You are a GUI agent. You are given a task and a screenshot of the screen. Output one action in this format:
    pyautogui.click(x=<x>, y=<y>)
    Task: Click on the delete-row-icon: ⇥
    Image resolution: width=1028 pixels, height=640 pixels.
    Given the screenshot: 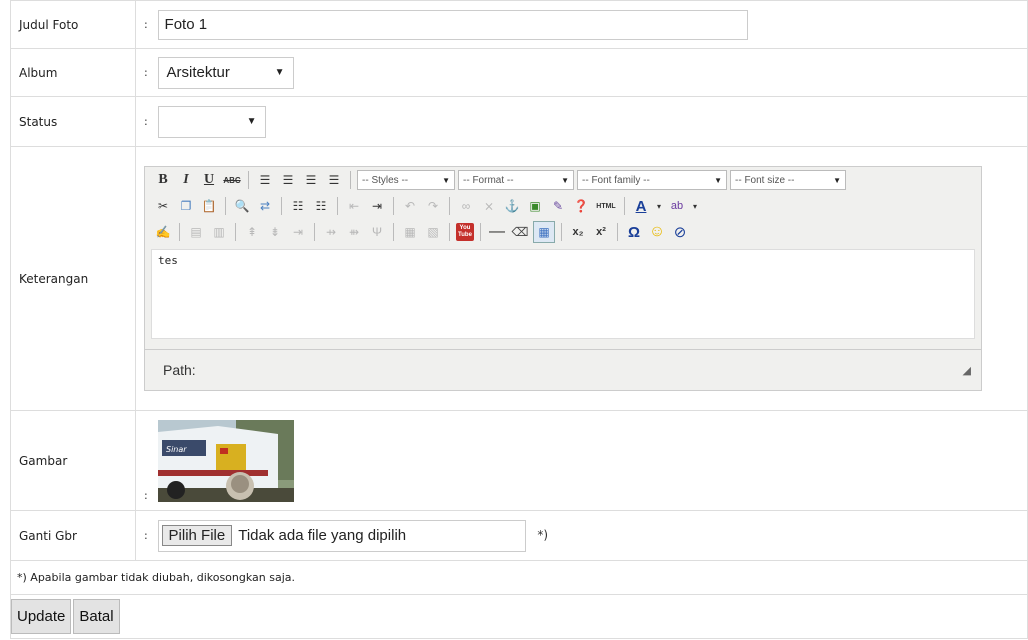 What is the action you would take?
    pyautogui.click(x=298, y=232)
    